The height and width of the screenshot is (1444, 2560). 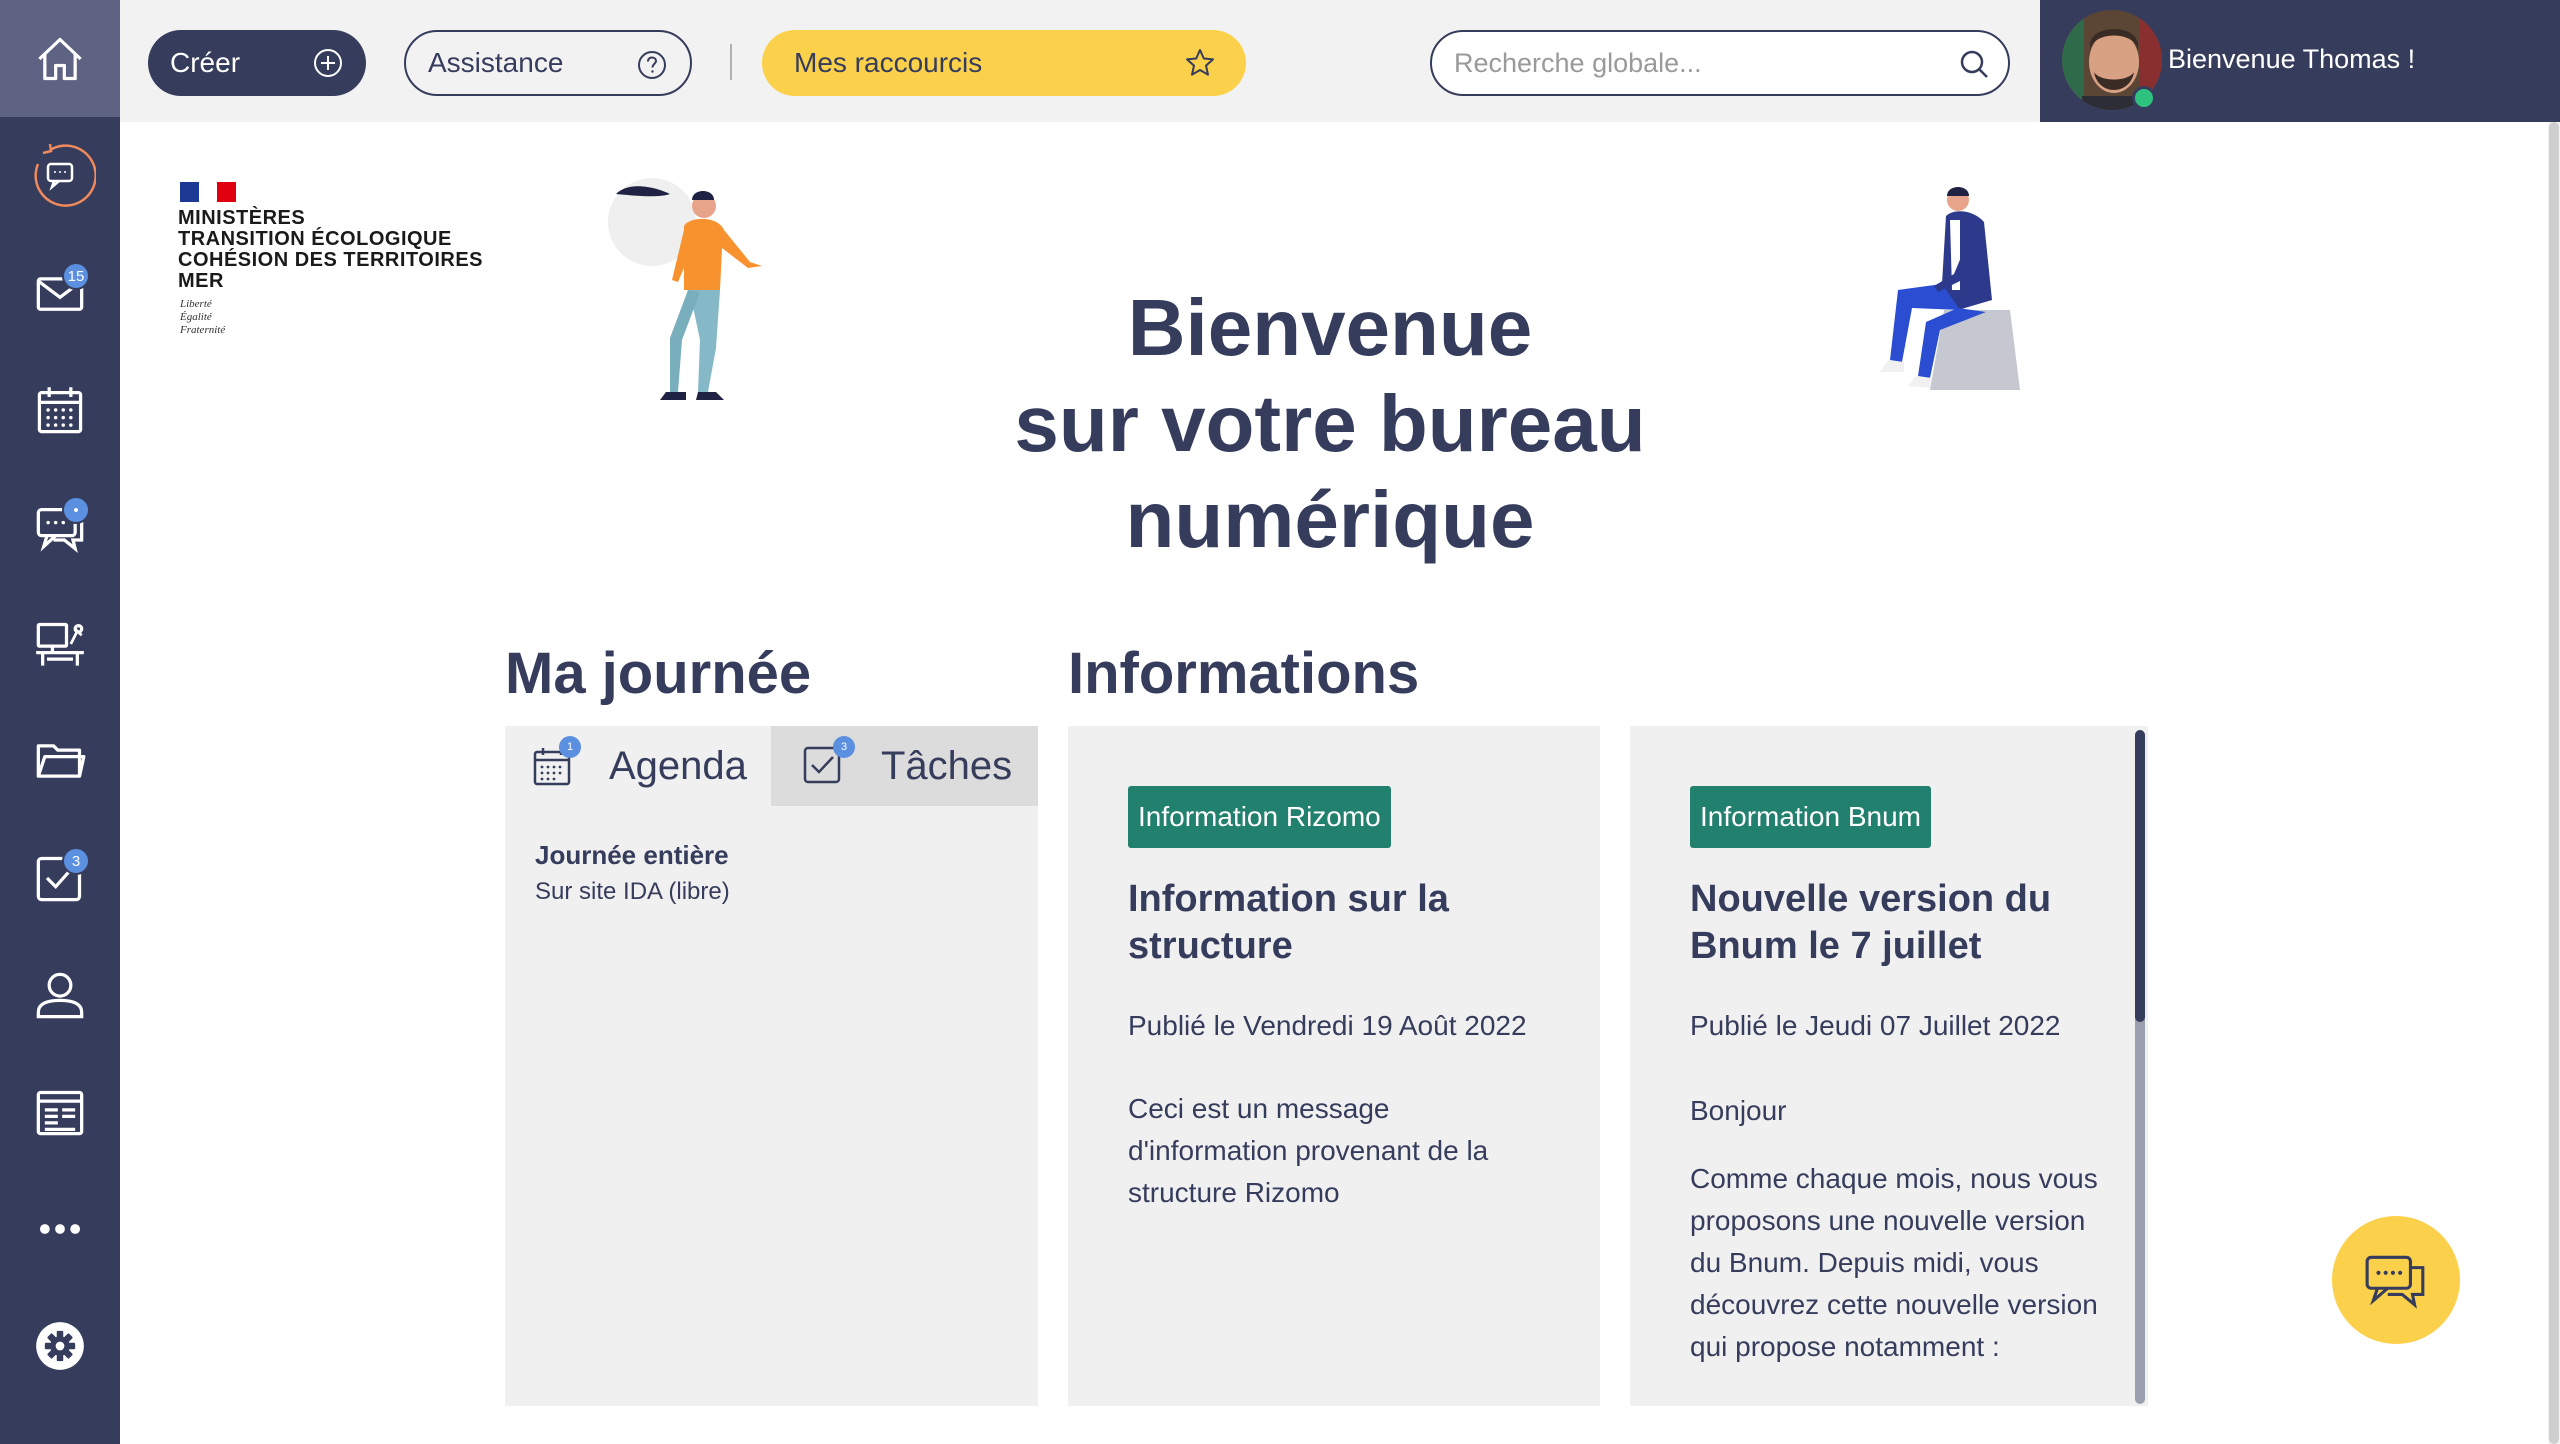 I want to click on tab-tasks-label: Tâches, so click(x=947, y=765).